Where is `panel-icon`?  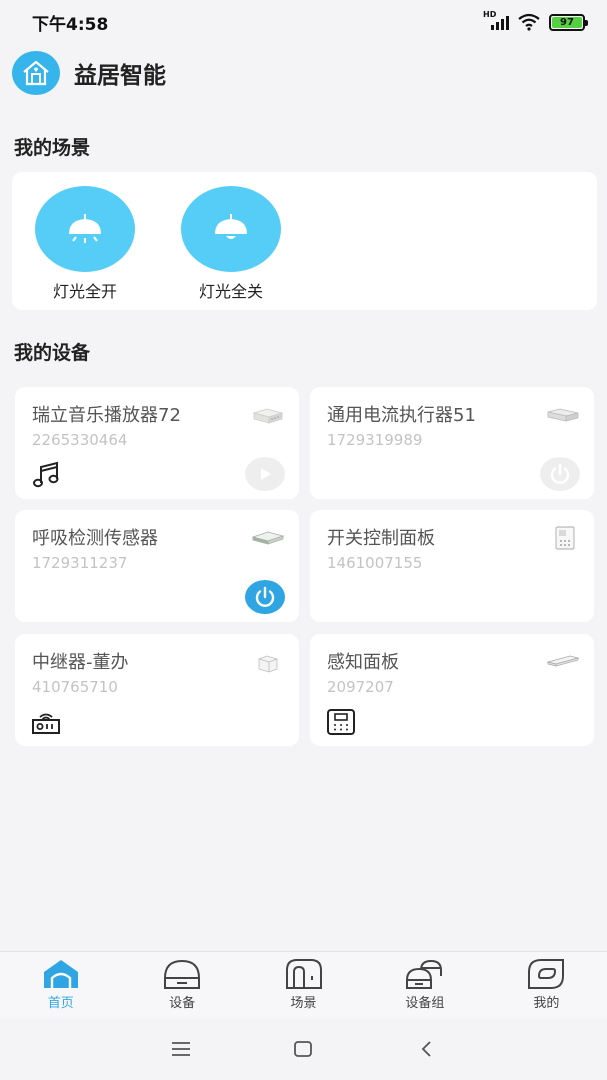
panel-icon is located at coordinates (341, 722).